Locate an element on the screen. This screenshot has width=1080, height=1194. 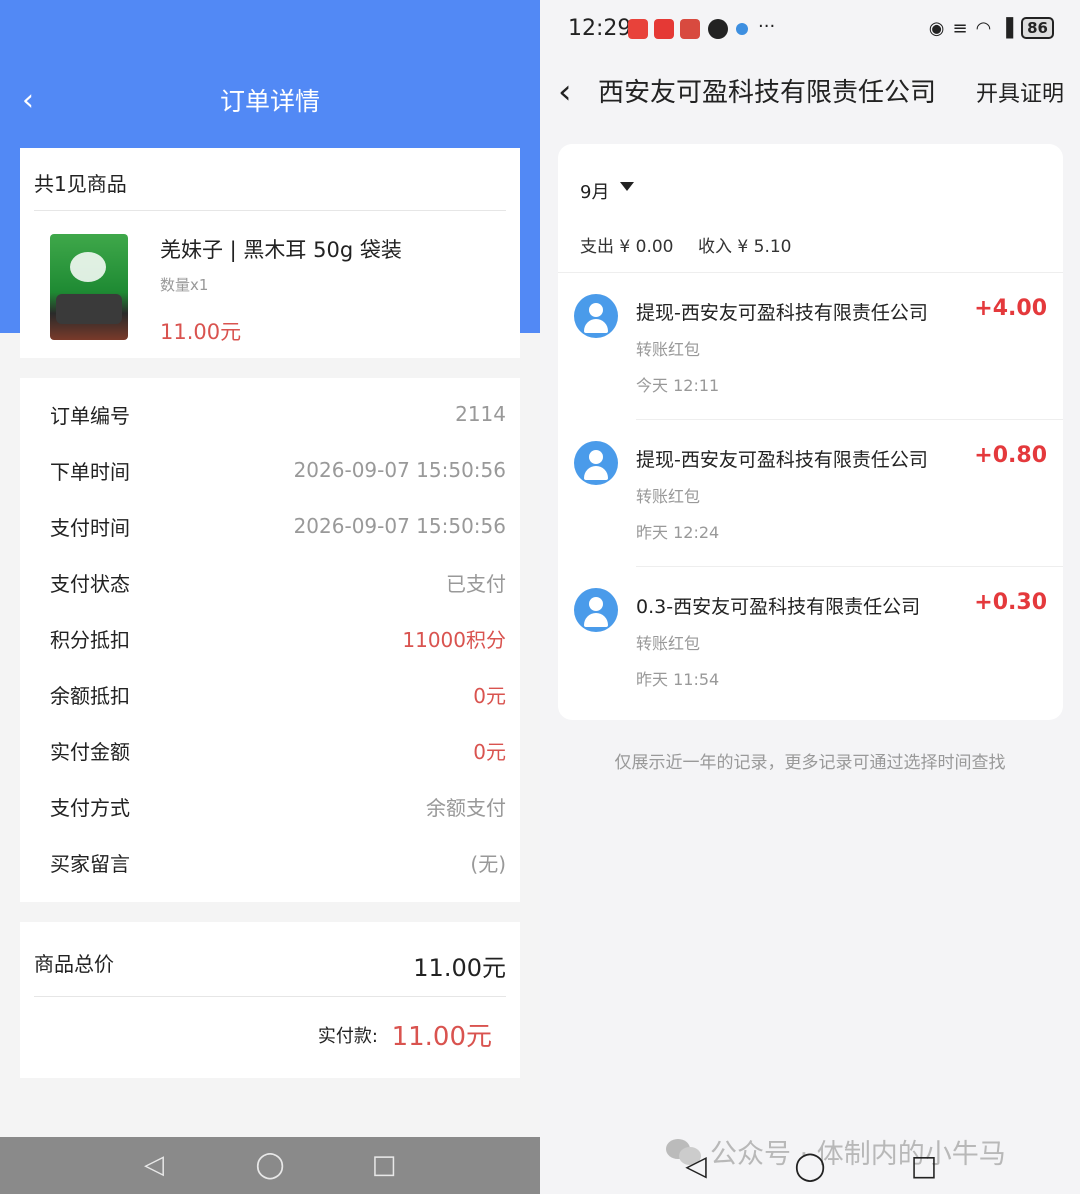
transaction-time: 昨天 12:24 is located at coordinates (678, 532).